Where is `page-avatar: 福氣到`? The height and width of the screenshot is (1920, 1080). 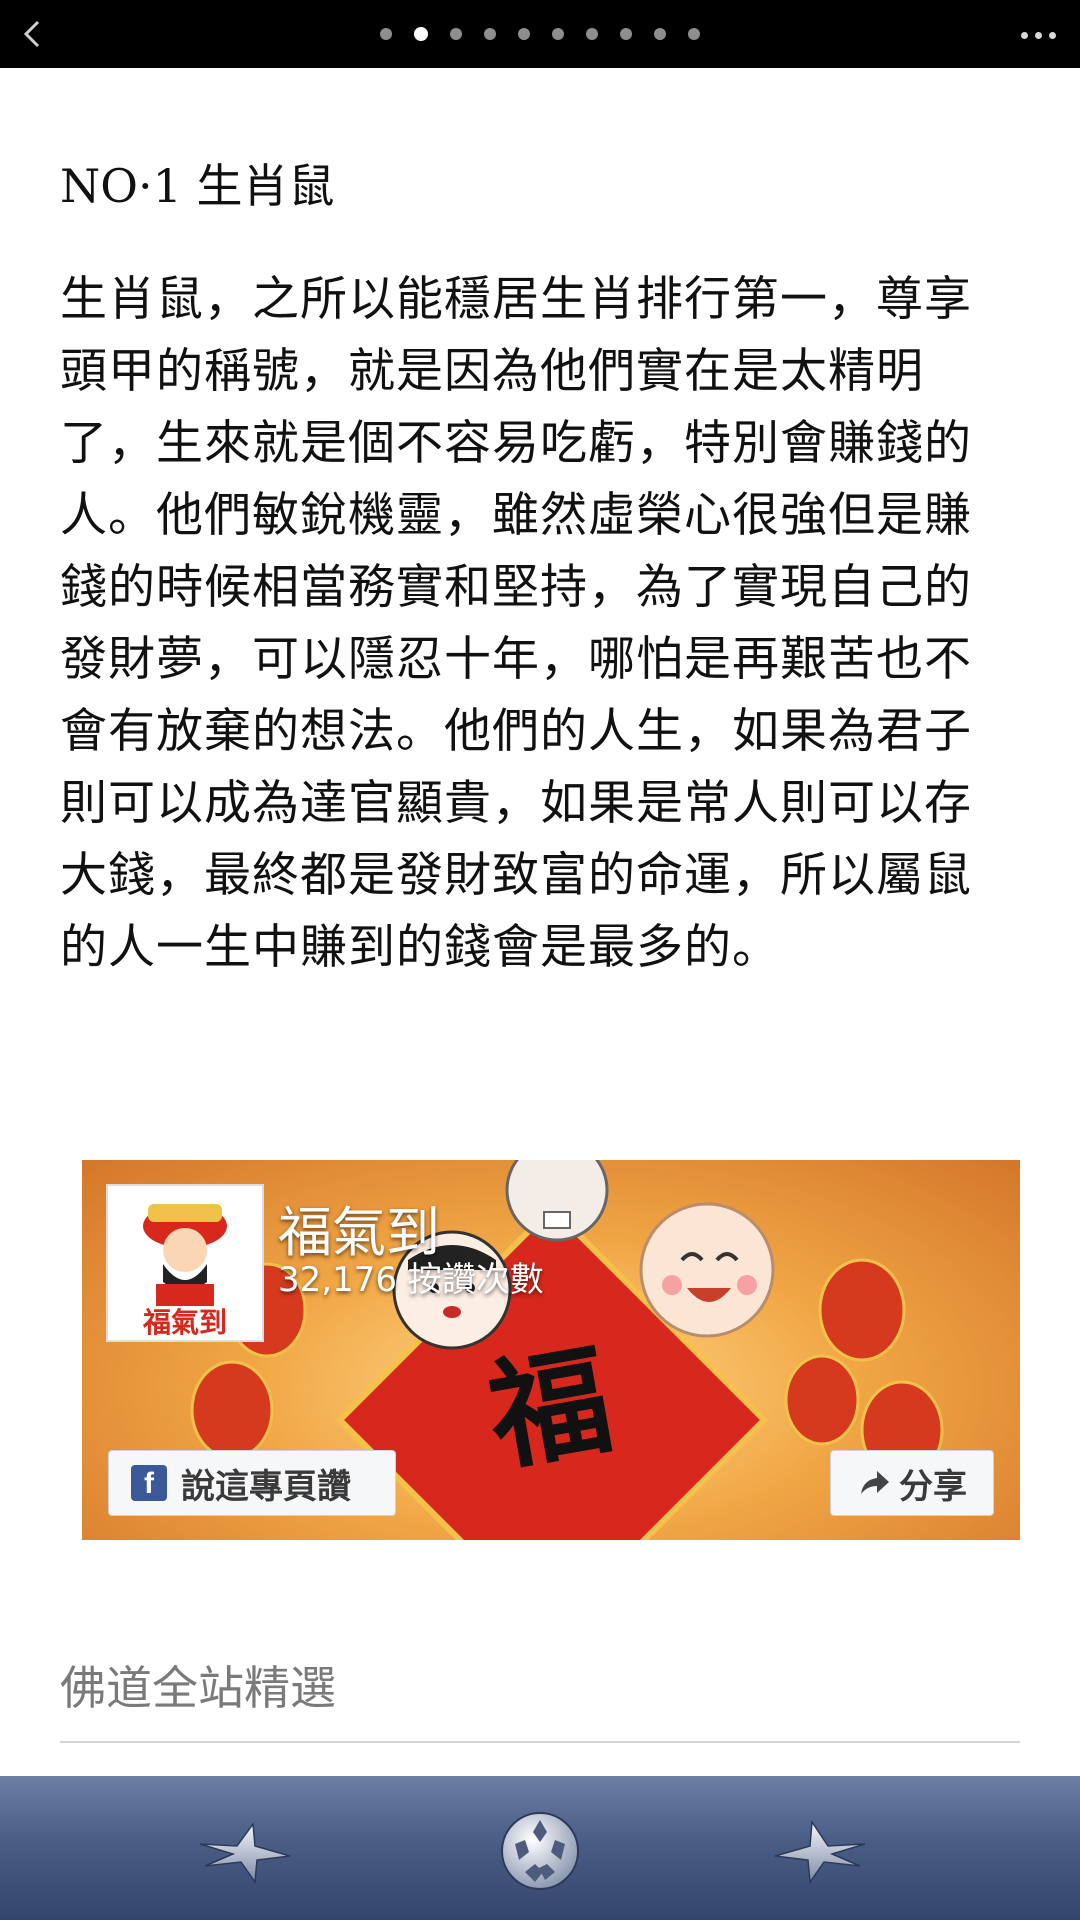 page-avatar: 福氣到 is located at coordinates (185, 1263).